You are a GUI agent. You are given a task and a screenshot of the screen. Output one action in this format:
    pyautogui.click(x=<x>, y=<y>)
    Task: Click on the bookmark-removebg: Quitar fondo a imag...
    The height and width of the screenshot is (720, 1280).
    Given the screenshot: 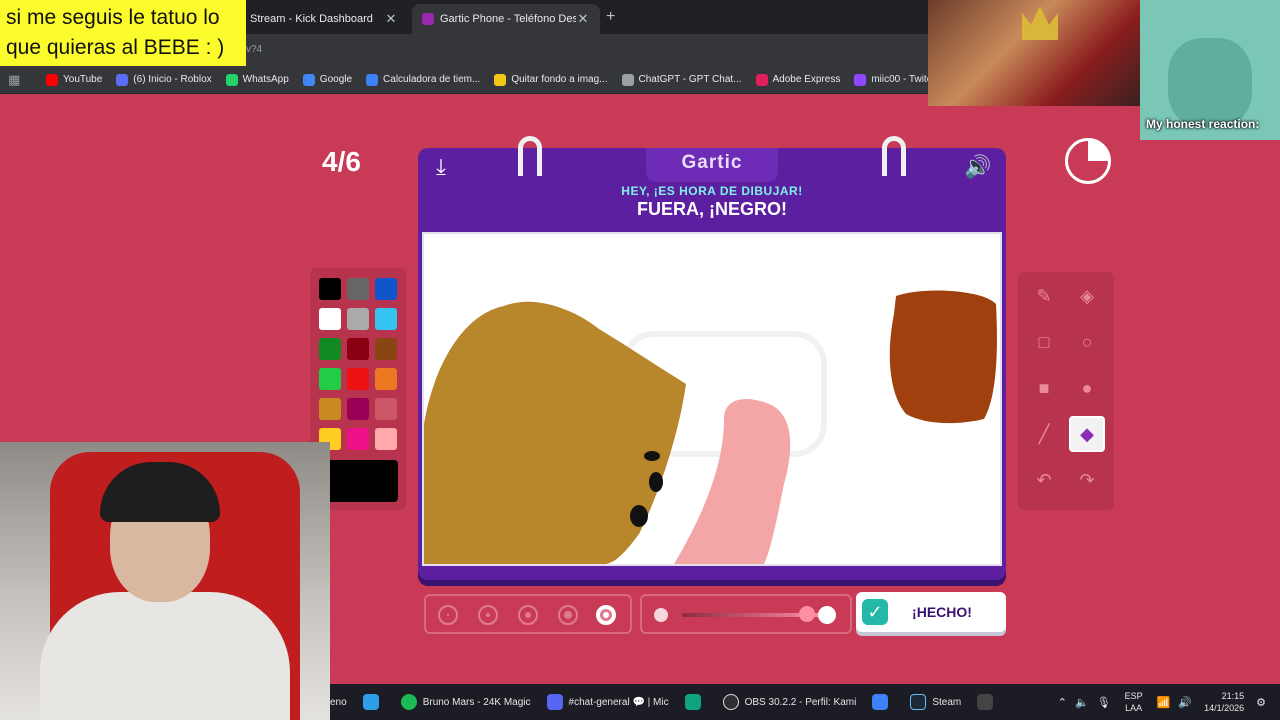 What is the action you would take?
    pyautogui.click(x=551, y=79)
    